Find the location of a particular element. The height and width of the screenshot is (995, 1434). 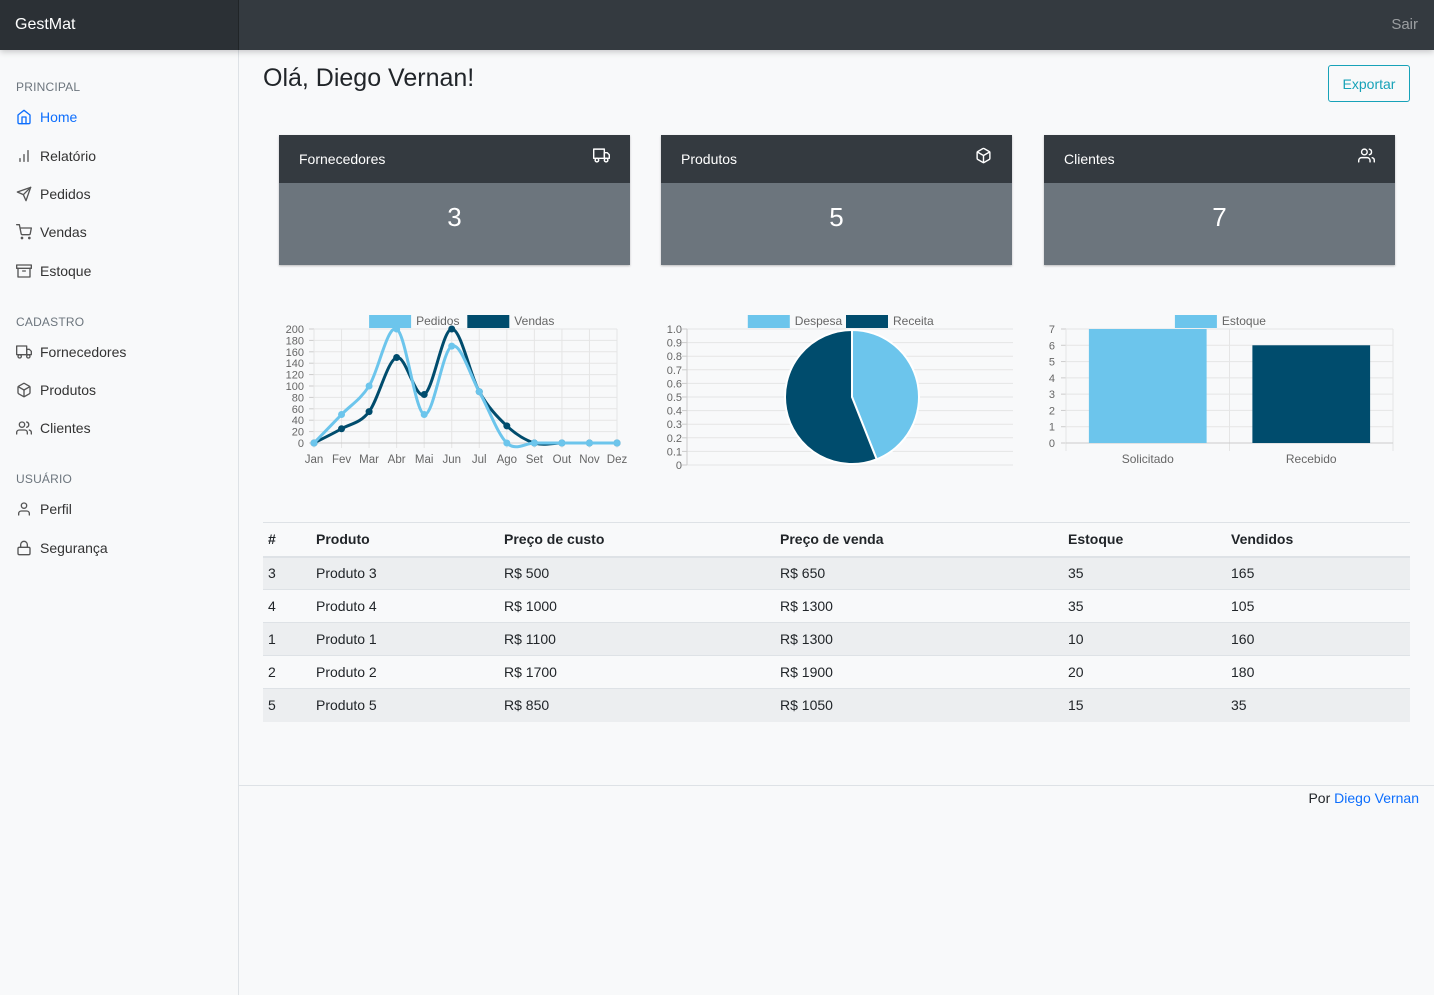

table-row: 3 Produto 3 R$ 500 R$ 650 35 165 is located at coordinates (836, 573).